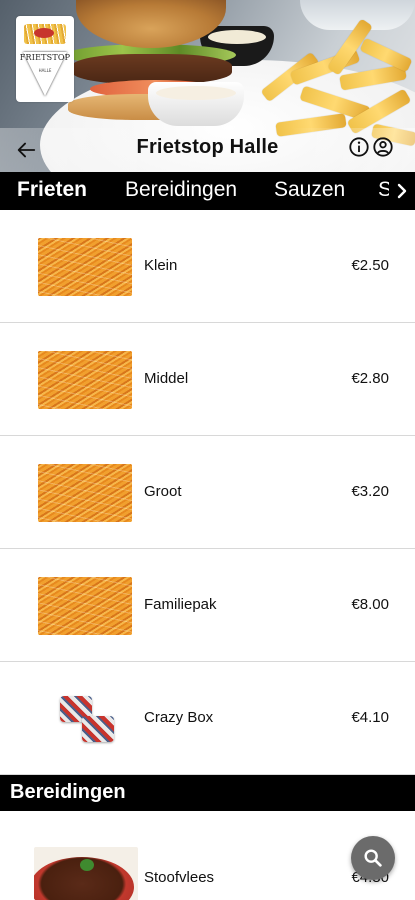 Image resolution: width=415 pixels, height=900 pixels. Describe the element at coordinates (207, 266) in the screenshot. I see `menu-item: Klein €2.50` at that location.